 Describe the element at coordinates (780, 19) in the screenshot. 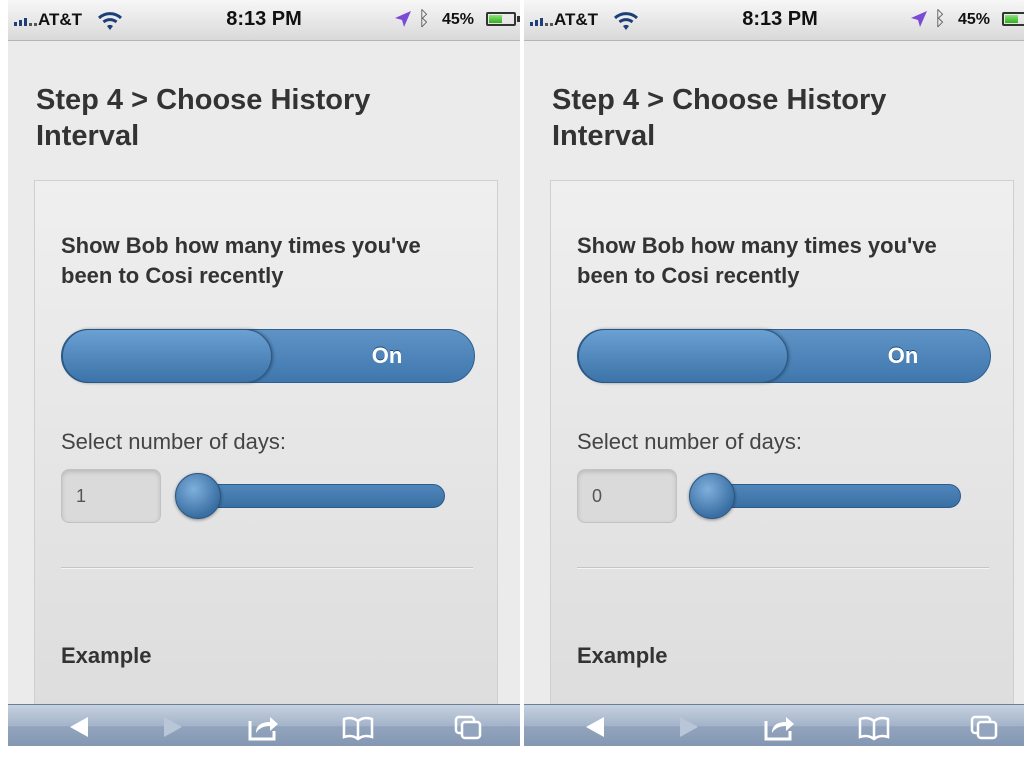

I see `status-time: 8:13 PM` at that location.